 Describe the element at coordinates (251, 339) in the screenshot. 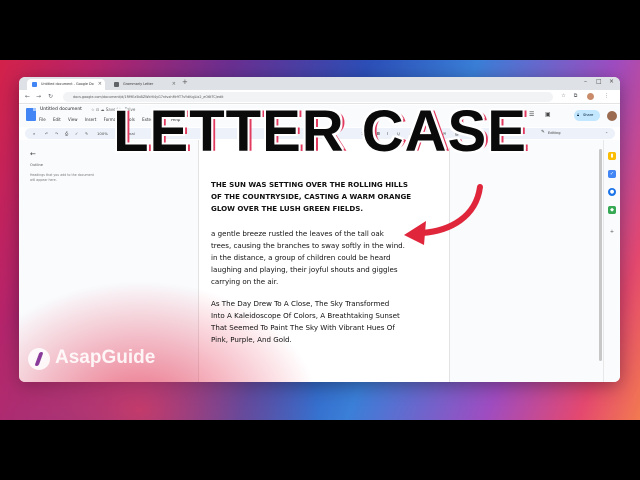

I see `text-line: Pink, Purple, And Gold.` at that location.